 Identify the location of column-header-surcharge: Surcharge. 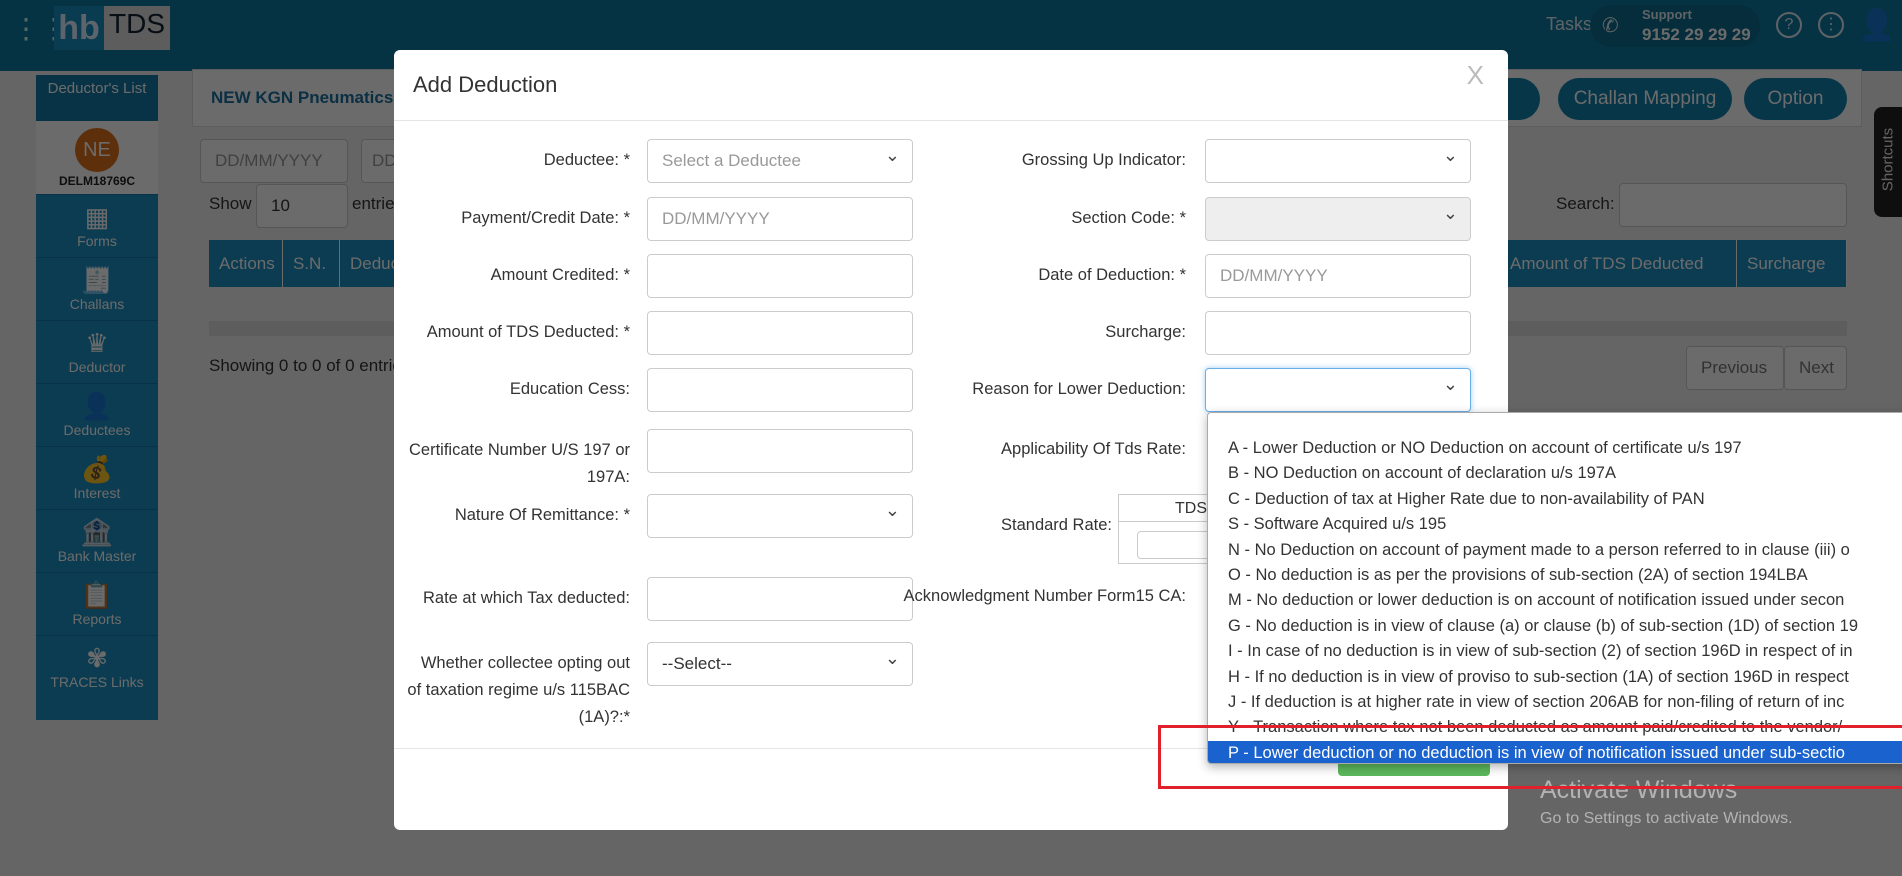
(1792, 263).